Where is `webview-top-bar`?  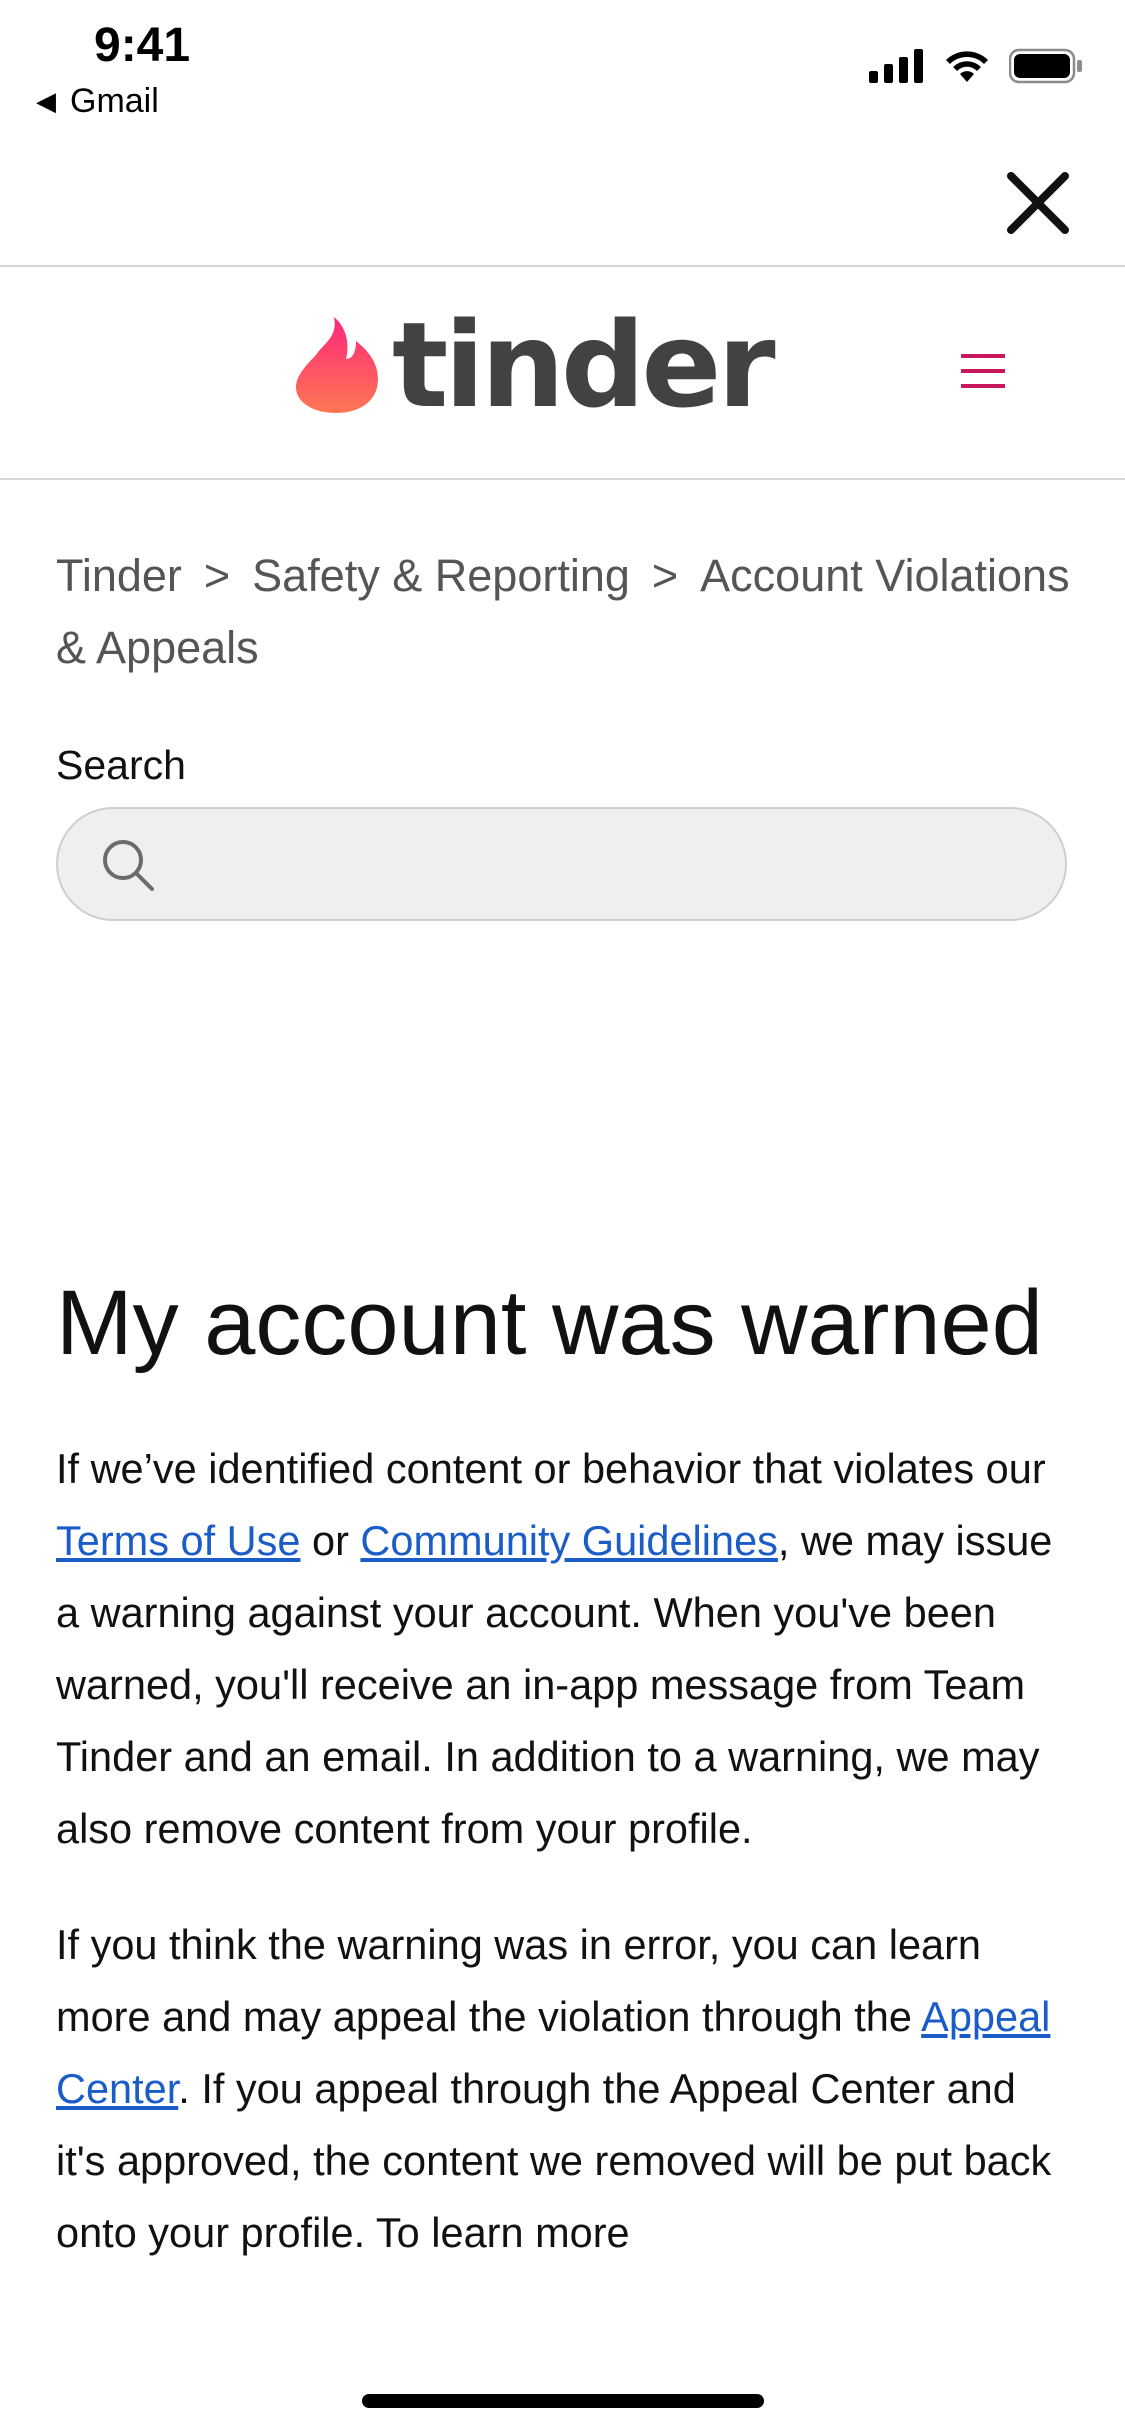 webview-top-bar is located at coordinates (562, 203).